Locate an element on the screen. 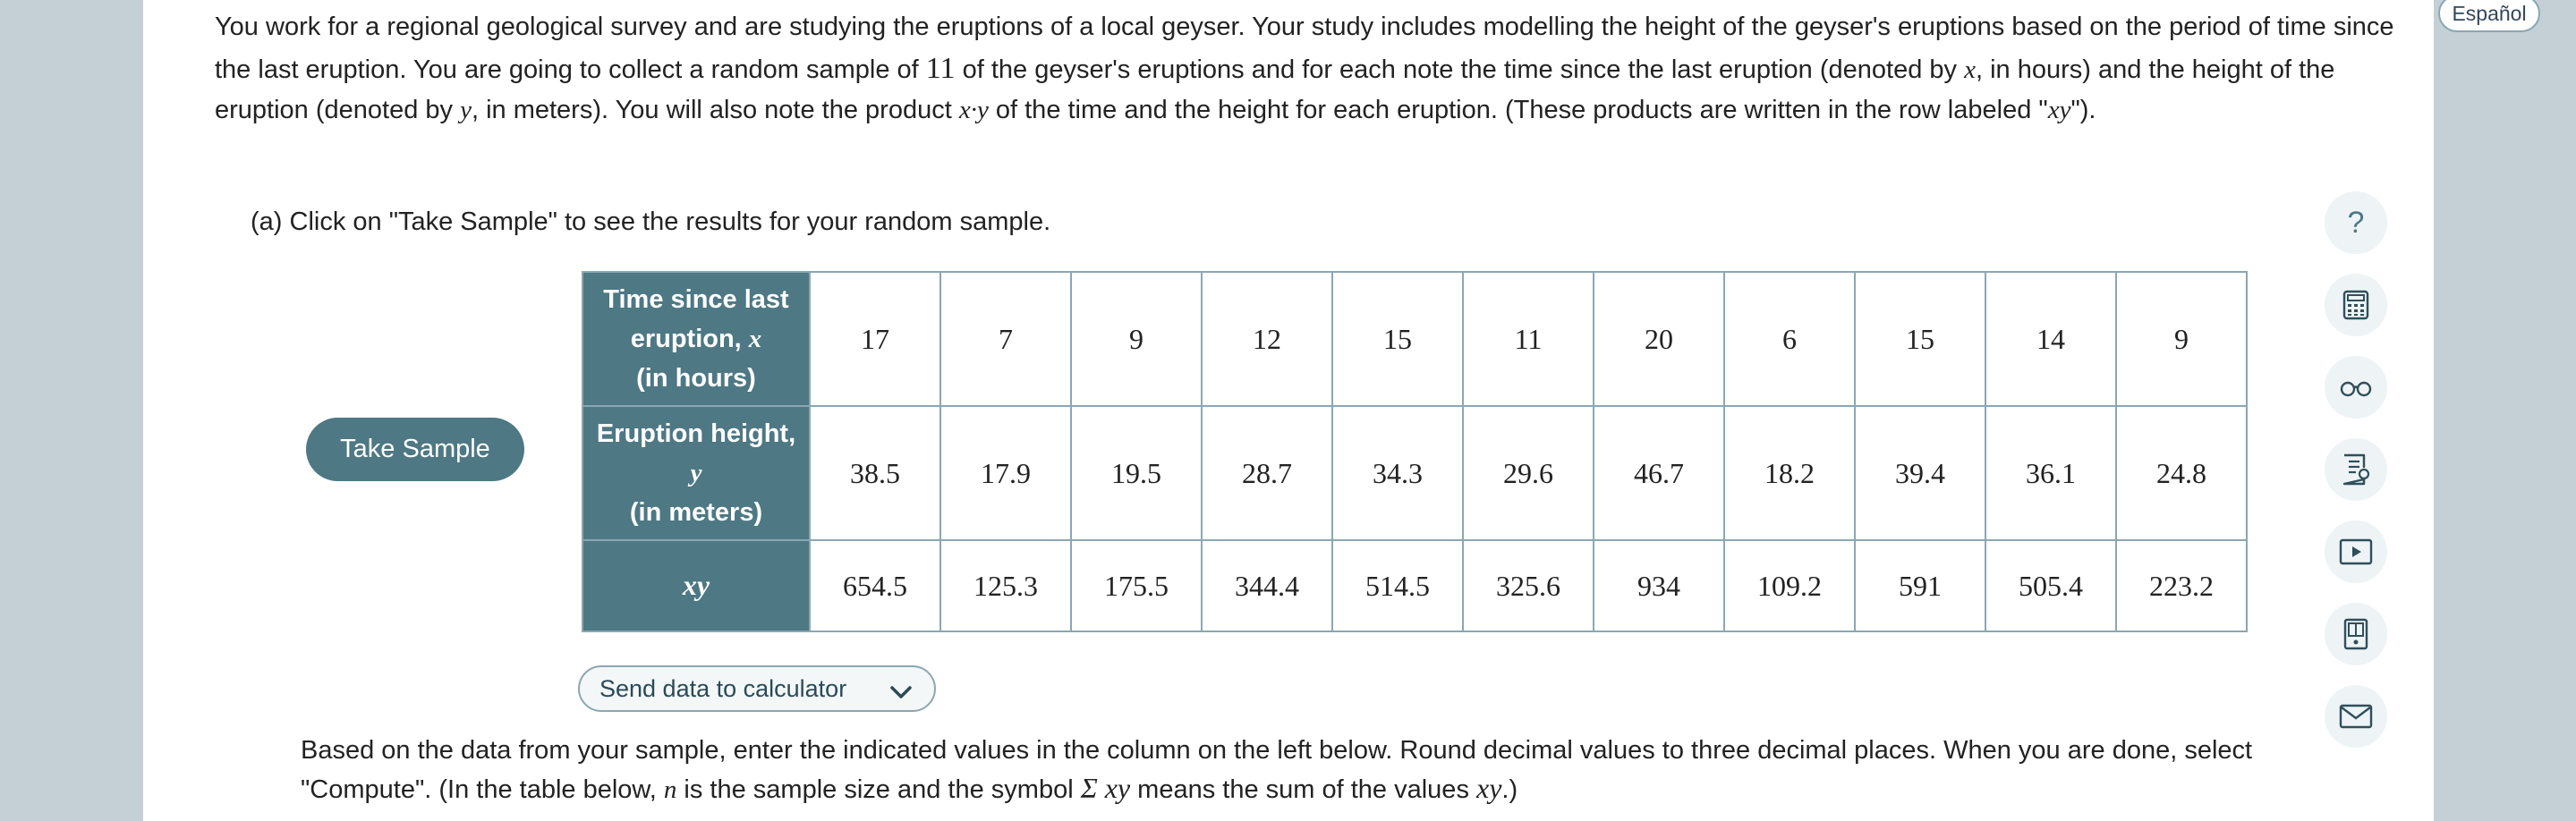 The height and width of the screenshot is (821, 2576). table-cell: 17 is located at coordinates (875, 339).